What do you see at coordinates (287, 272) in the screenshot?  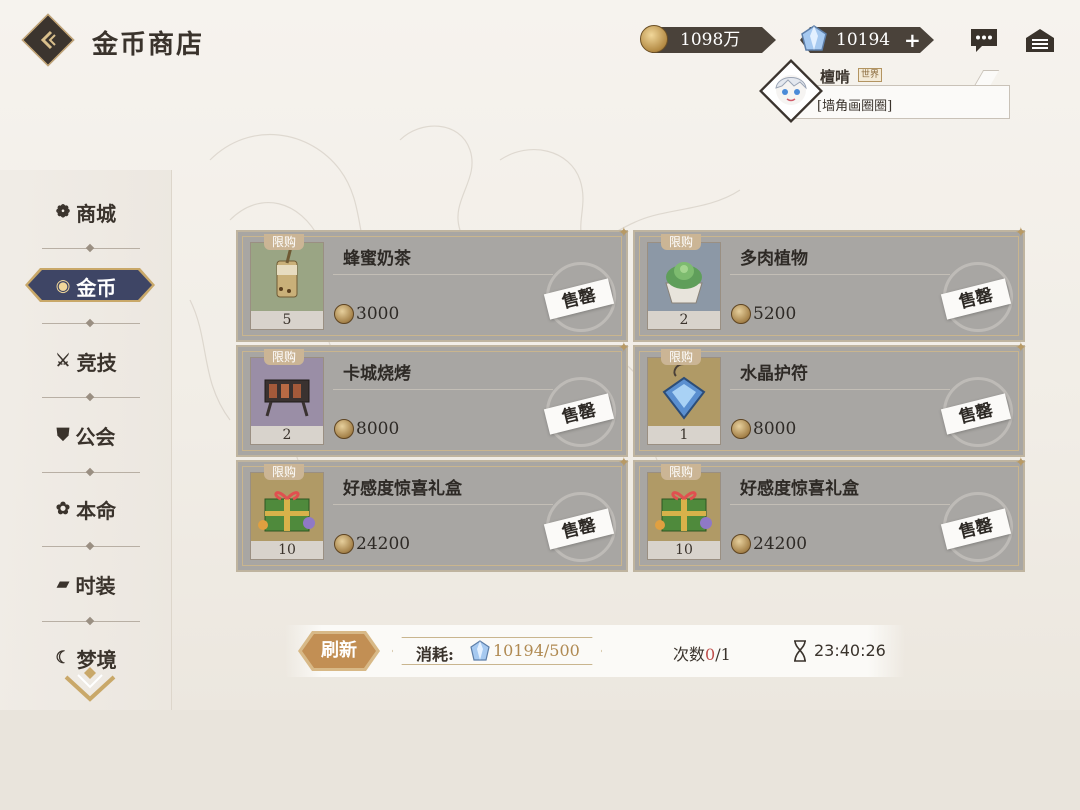 I see `milk-tea-icon` at bounding box center [287, 272].